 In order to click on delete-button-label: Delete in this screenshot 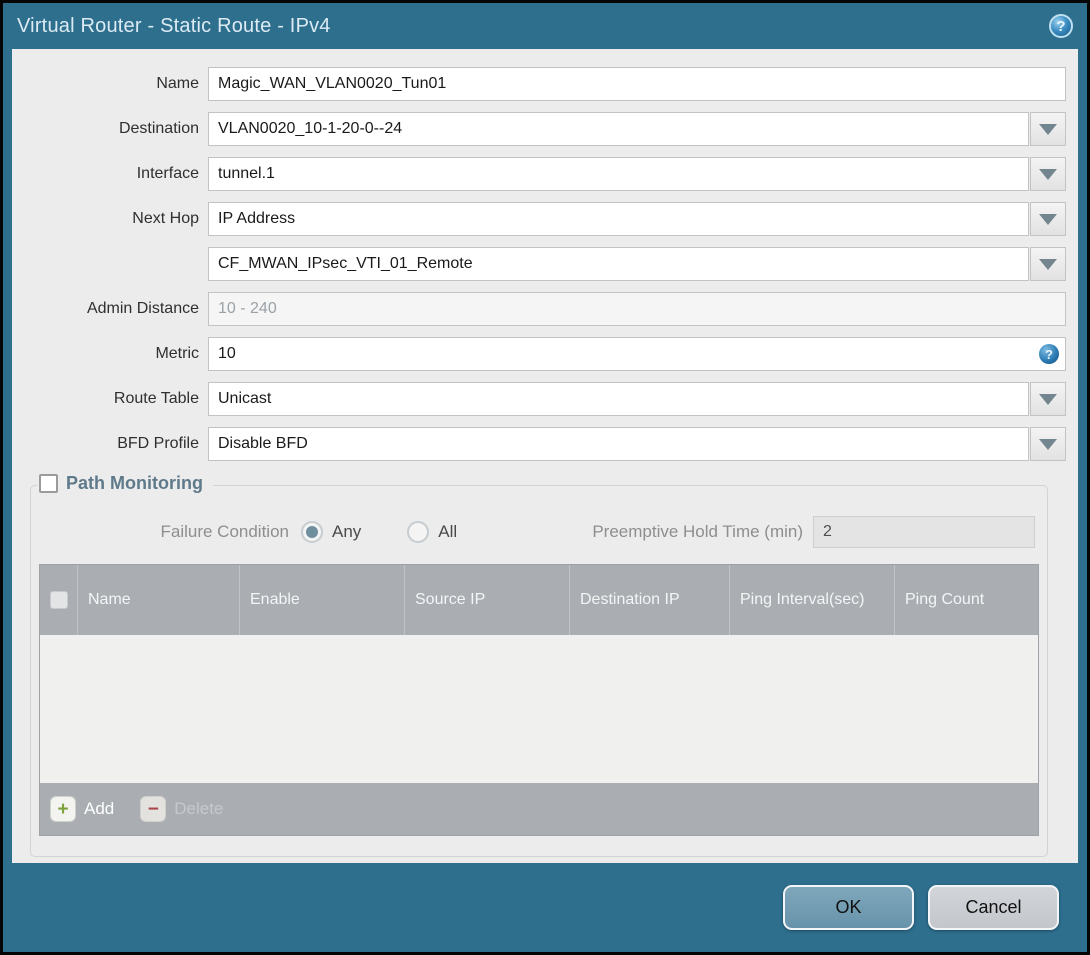, I will do `click(199, 808)`.